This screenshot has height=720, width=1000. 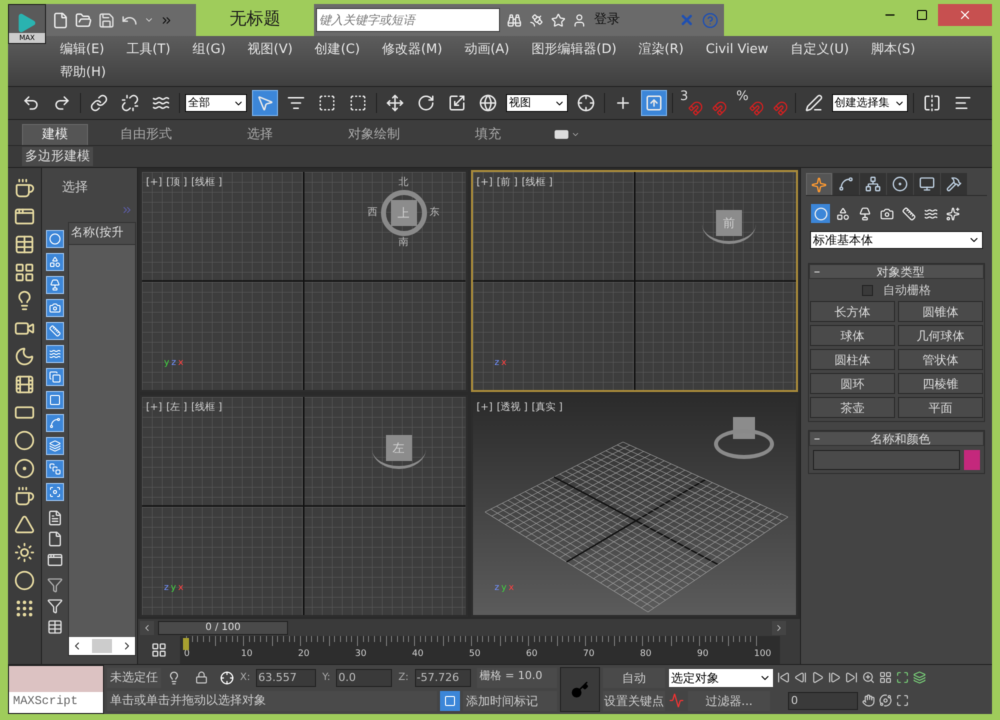 I want to click on save-icon, so click(x=106, y=20).